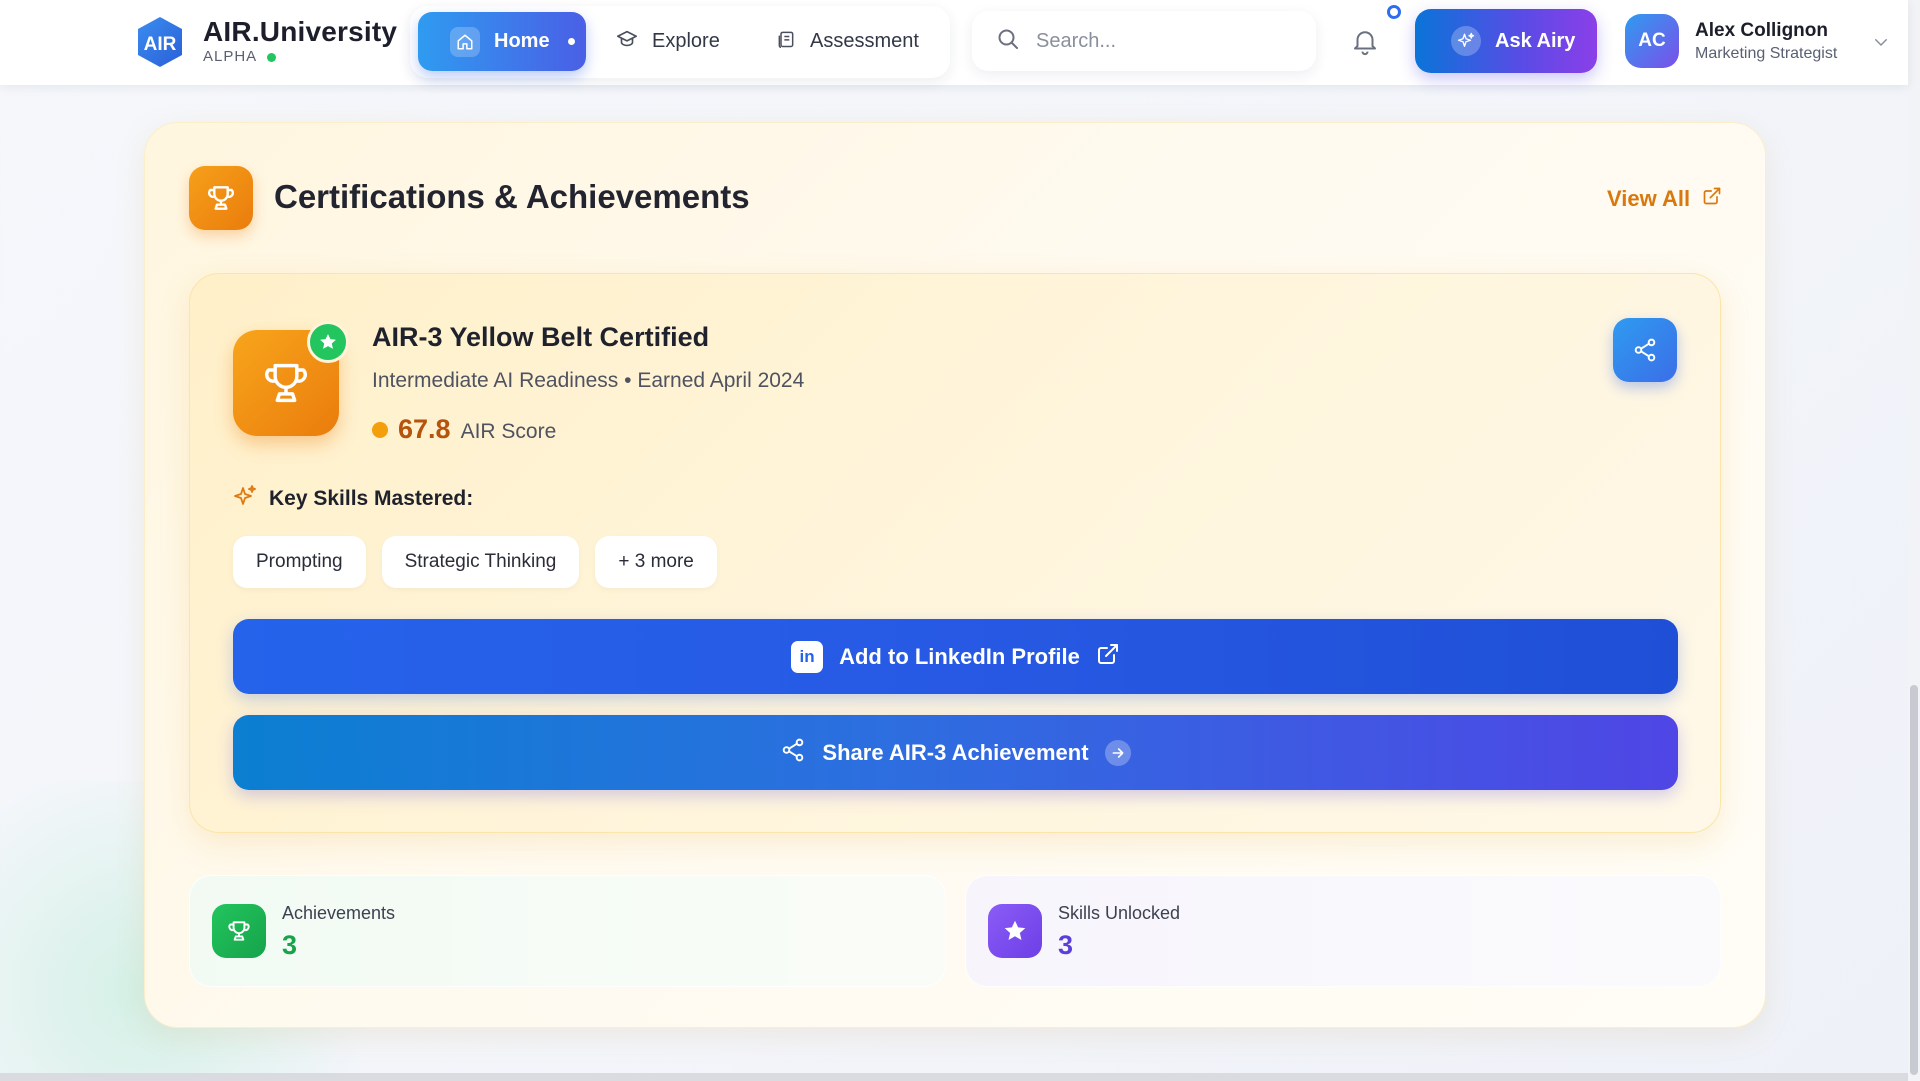  Describe the element at coordinates (1652, 41) in the screenshot. I see `avatar: AC` at that location.